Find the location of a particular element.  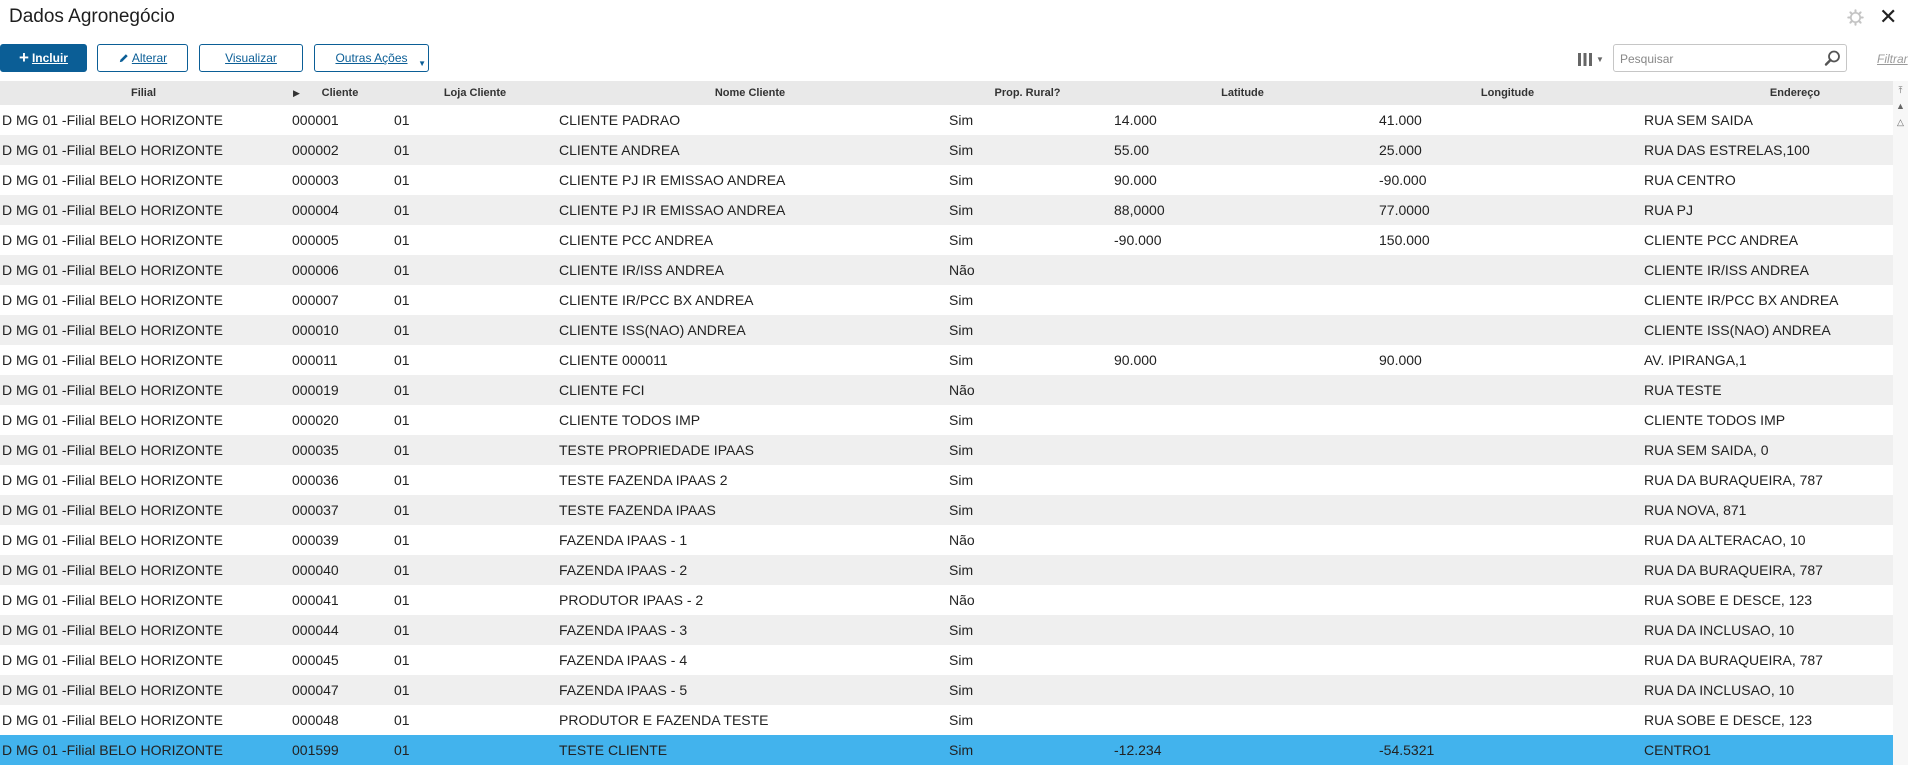

outras-acoes-button: Outras Ações ▼ is located at coordinates (371, 58).